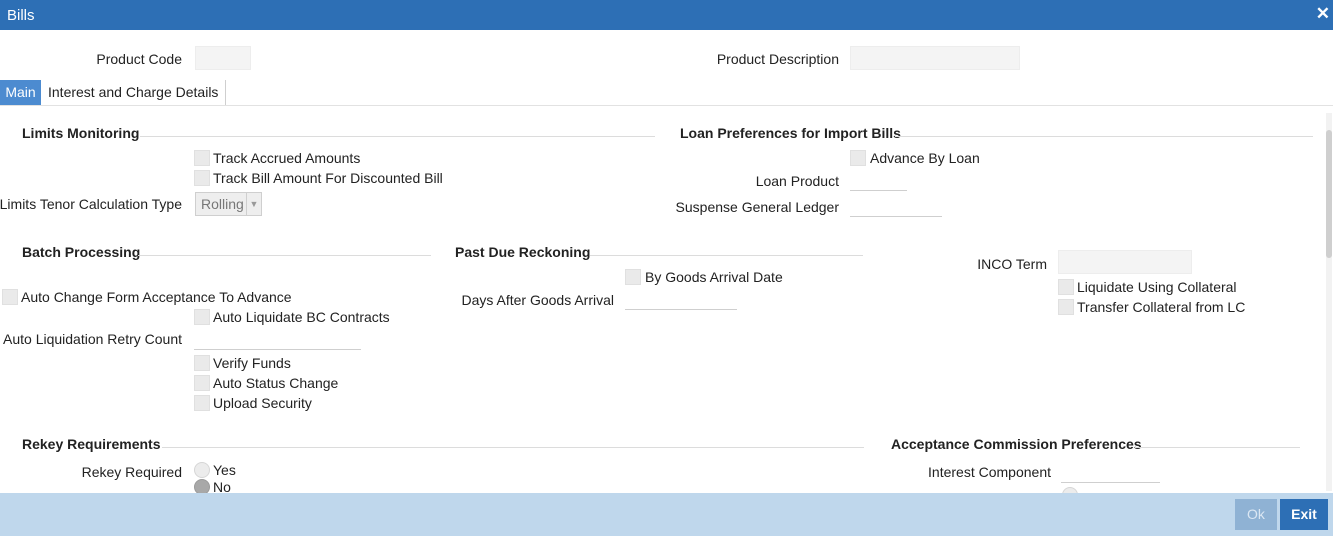 The width and height of the screenshot is (1333, 536). What do you see at coordinates (1016, 444) in the screenshot?
I see `acceptance-commission-heading: Acceptance Commission Preferences` at bounding box center [1016, 444].